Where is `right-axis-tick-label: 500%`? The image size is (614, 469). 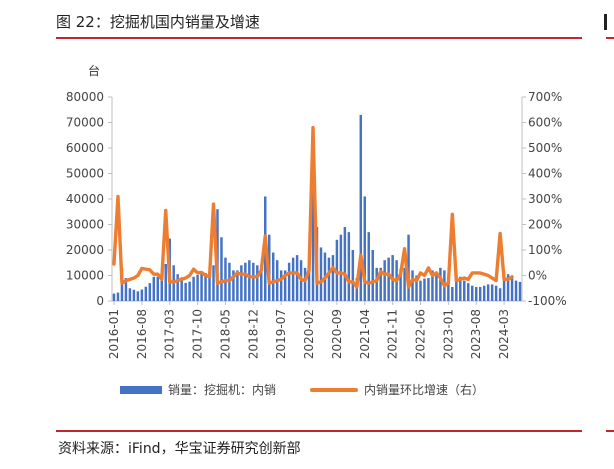 right-axis-tick-label: 500% is located at coordinates (545, 148).